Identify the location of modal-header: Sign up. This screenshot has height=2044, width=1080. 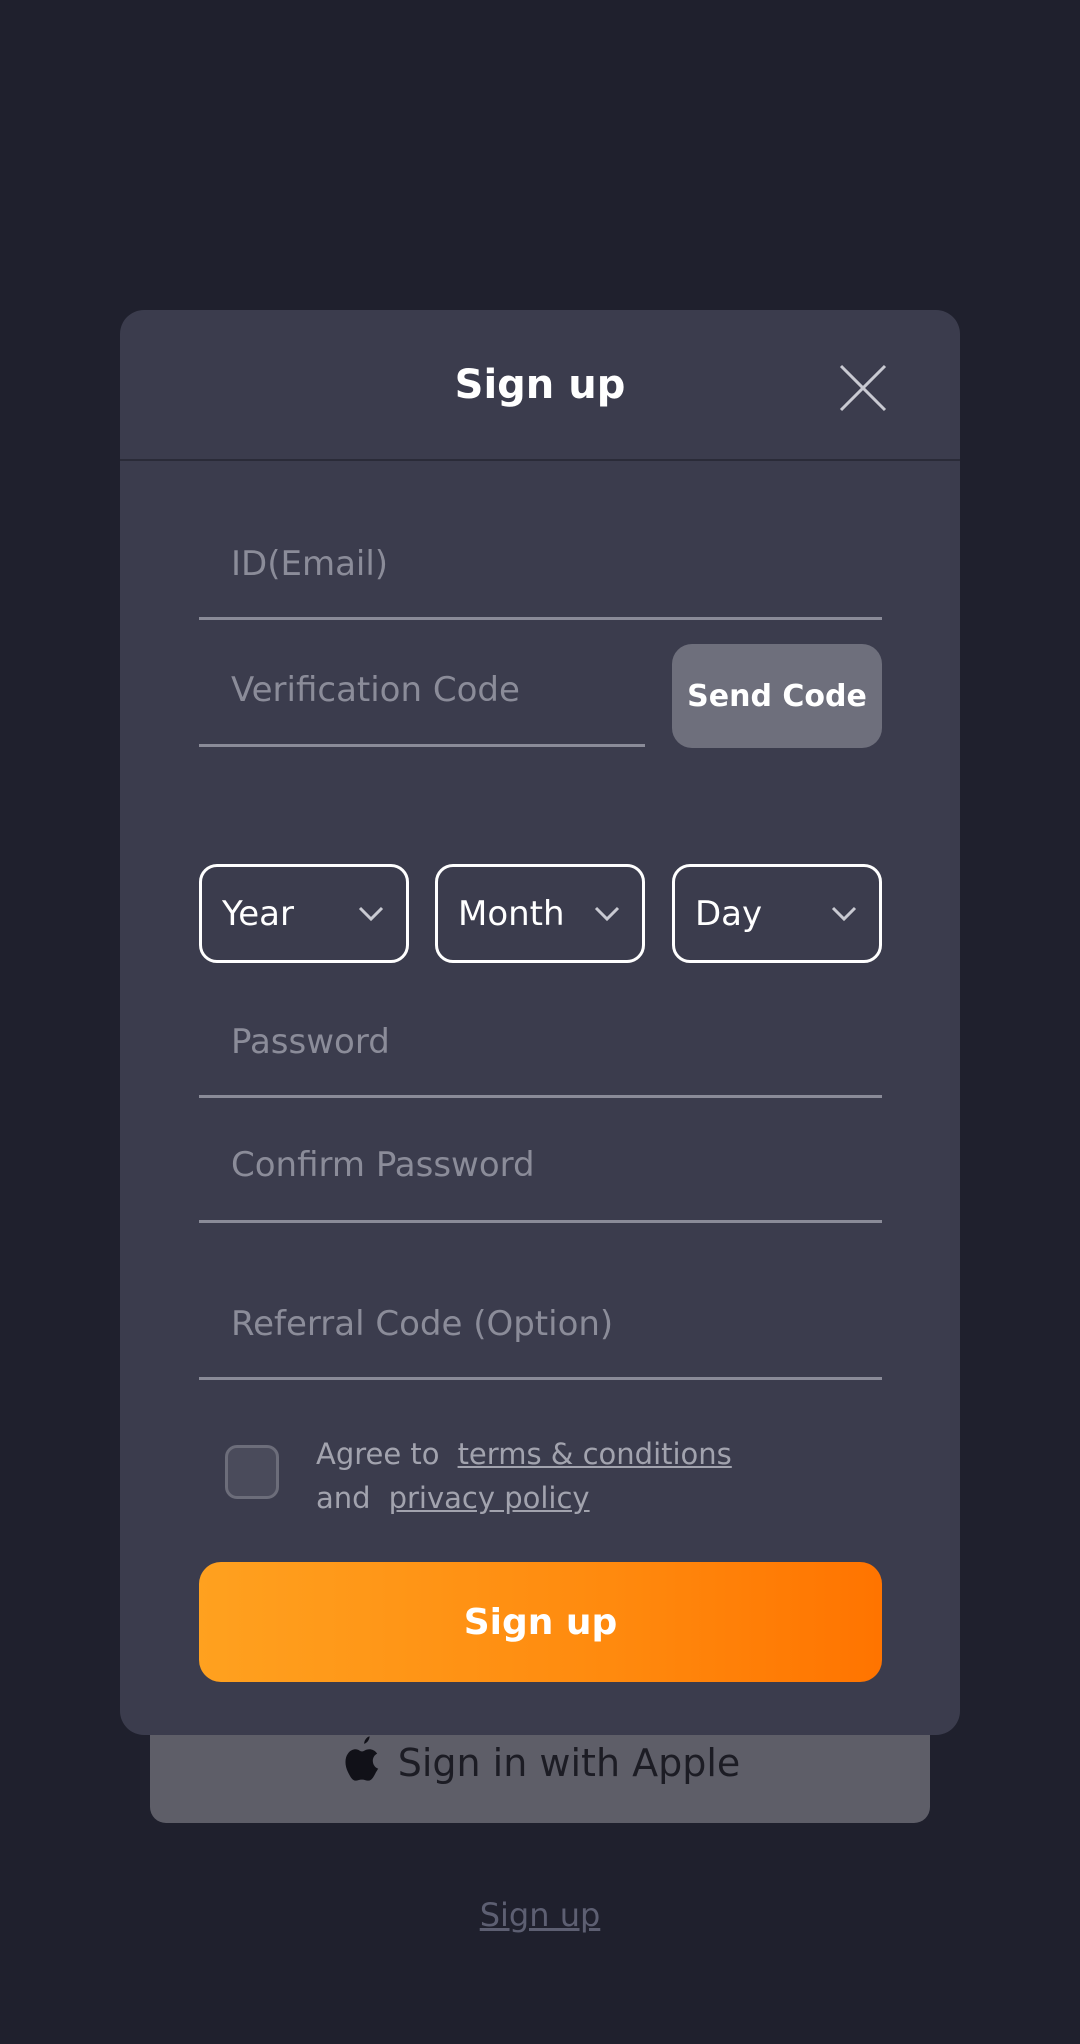
(540, 385).